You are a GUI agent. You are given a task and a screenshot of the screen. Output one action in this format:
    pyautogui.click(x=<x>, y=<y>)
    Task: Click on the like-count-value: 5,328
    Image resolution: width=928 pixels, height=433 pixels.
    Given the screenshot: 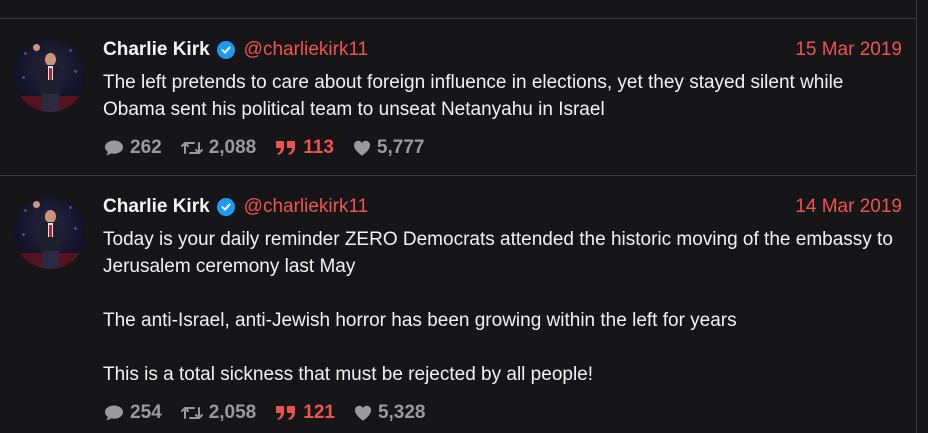 What is the action you would take?
    pyautogui.click(x=401, y=412)
    